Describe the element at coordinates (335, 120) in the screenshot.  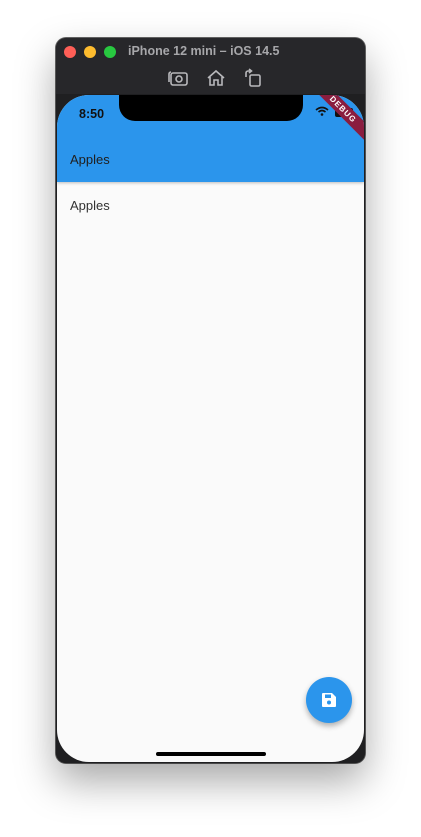
I see `debug-banner: DEBUG` at that location.